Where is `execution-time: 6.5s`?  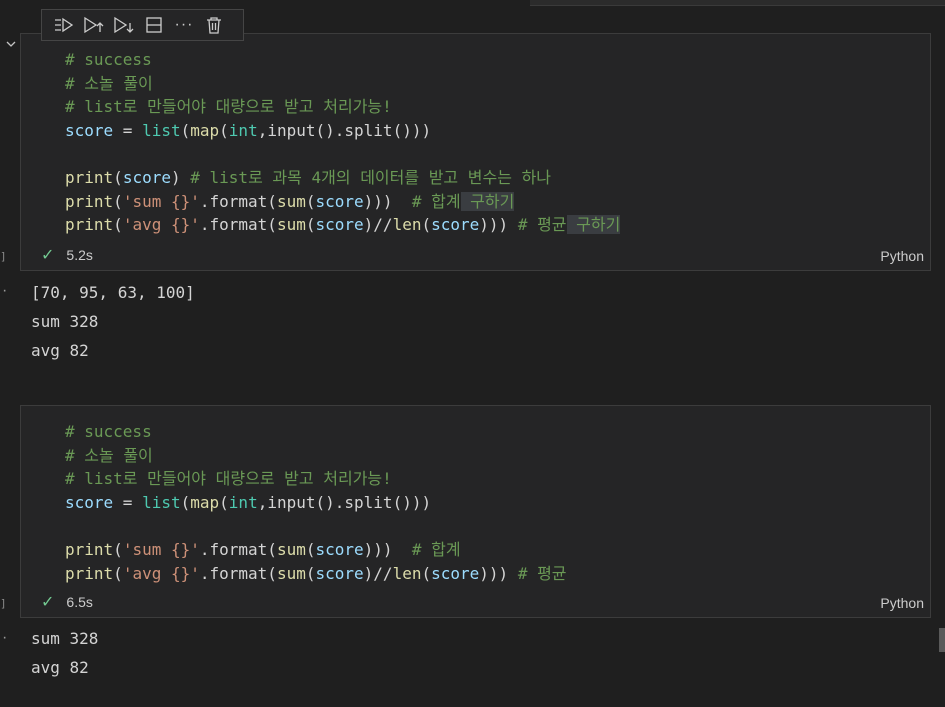
execution-time: 6.5s is located at coordinates (79, 602).